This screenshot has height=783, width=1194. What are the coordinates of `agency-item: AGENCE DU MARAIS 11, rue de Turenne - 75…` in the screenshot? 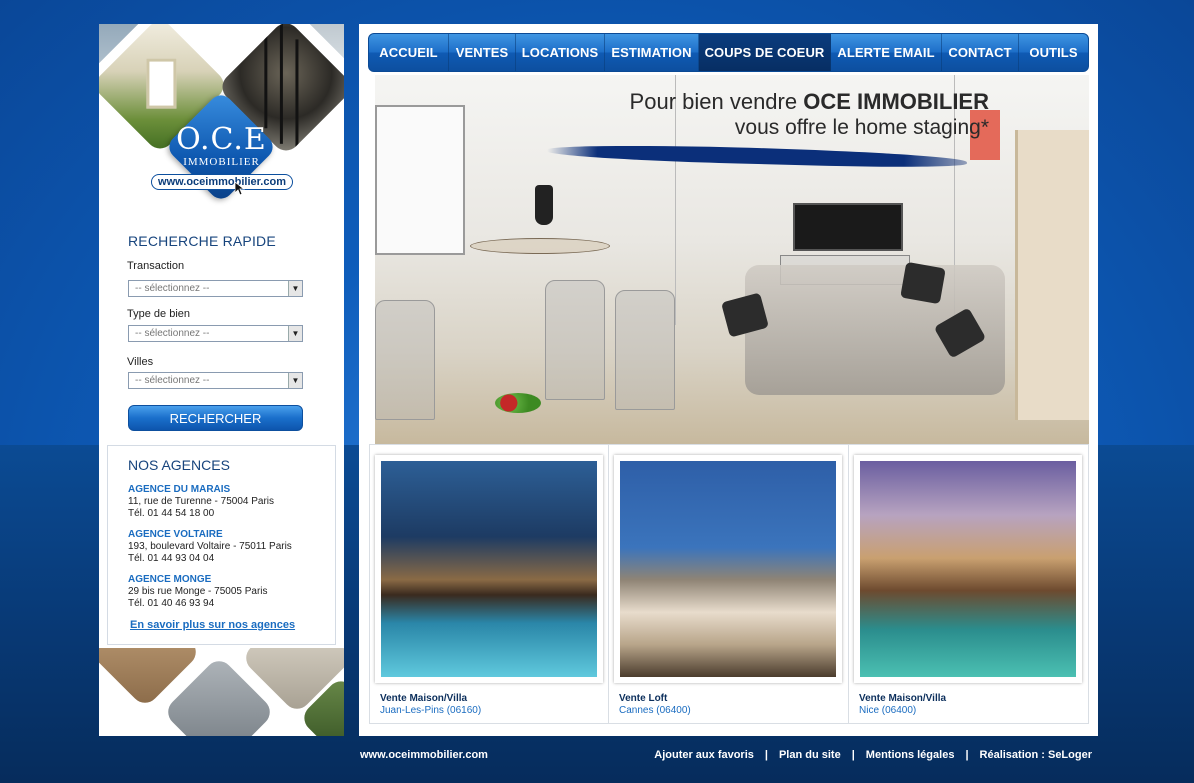 It's located at (201, 502).